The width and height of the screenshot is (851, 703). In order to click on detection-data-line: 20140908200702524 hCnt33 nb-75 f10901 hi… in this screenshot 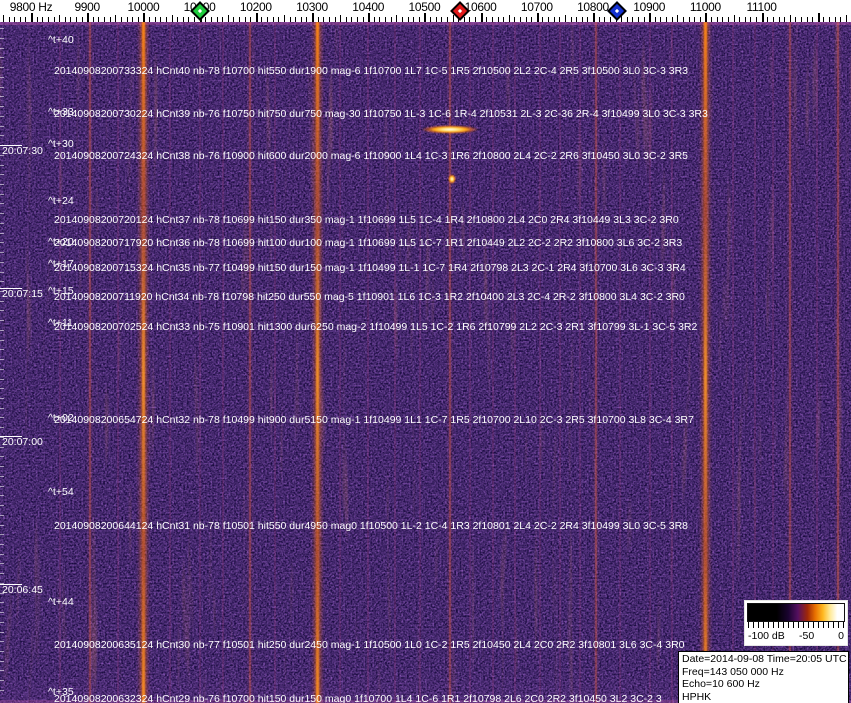, I will do `click(376, 327)`.